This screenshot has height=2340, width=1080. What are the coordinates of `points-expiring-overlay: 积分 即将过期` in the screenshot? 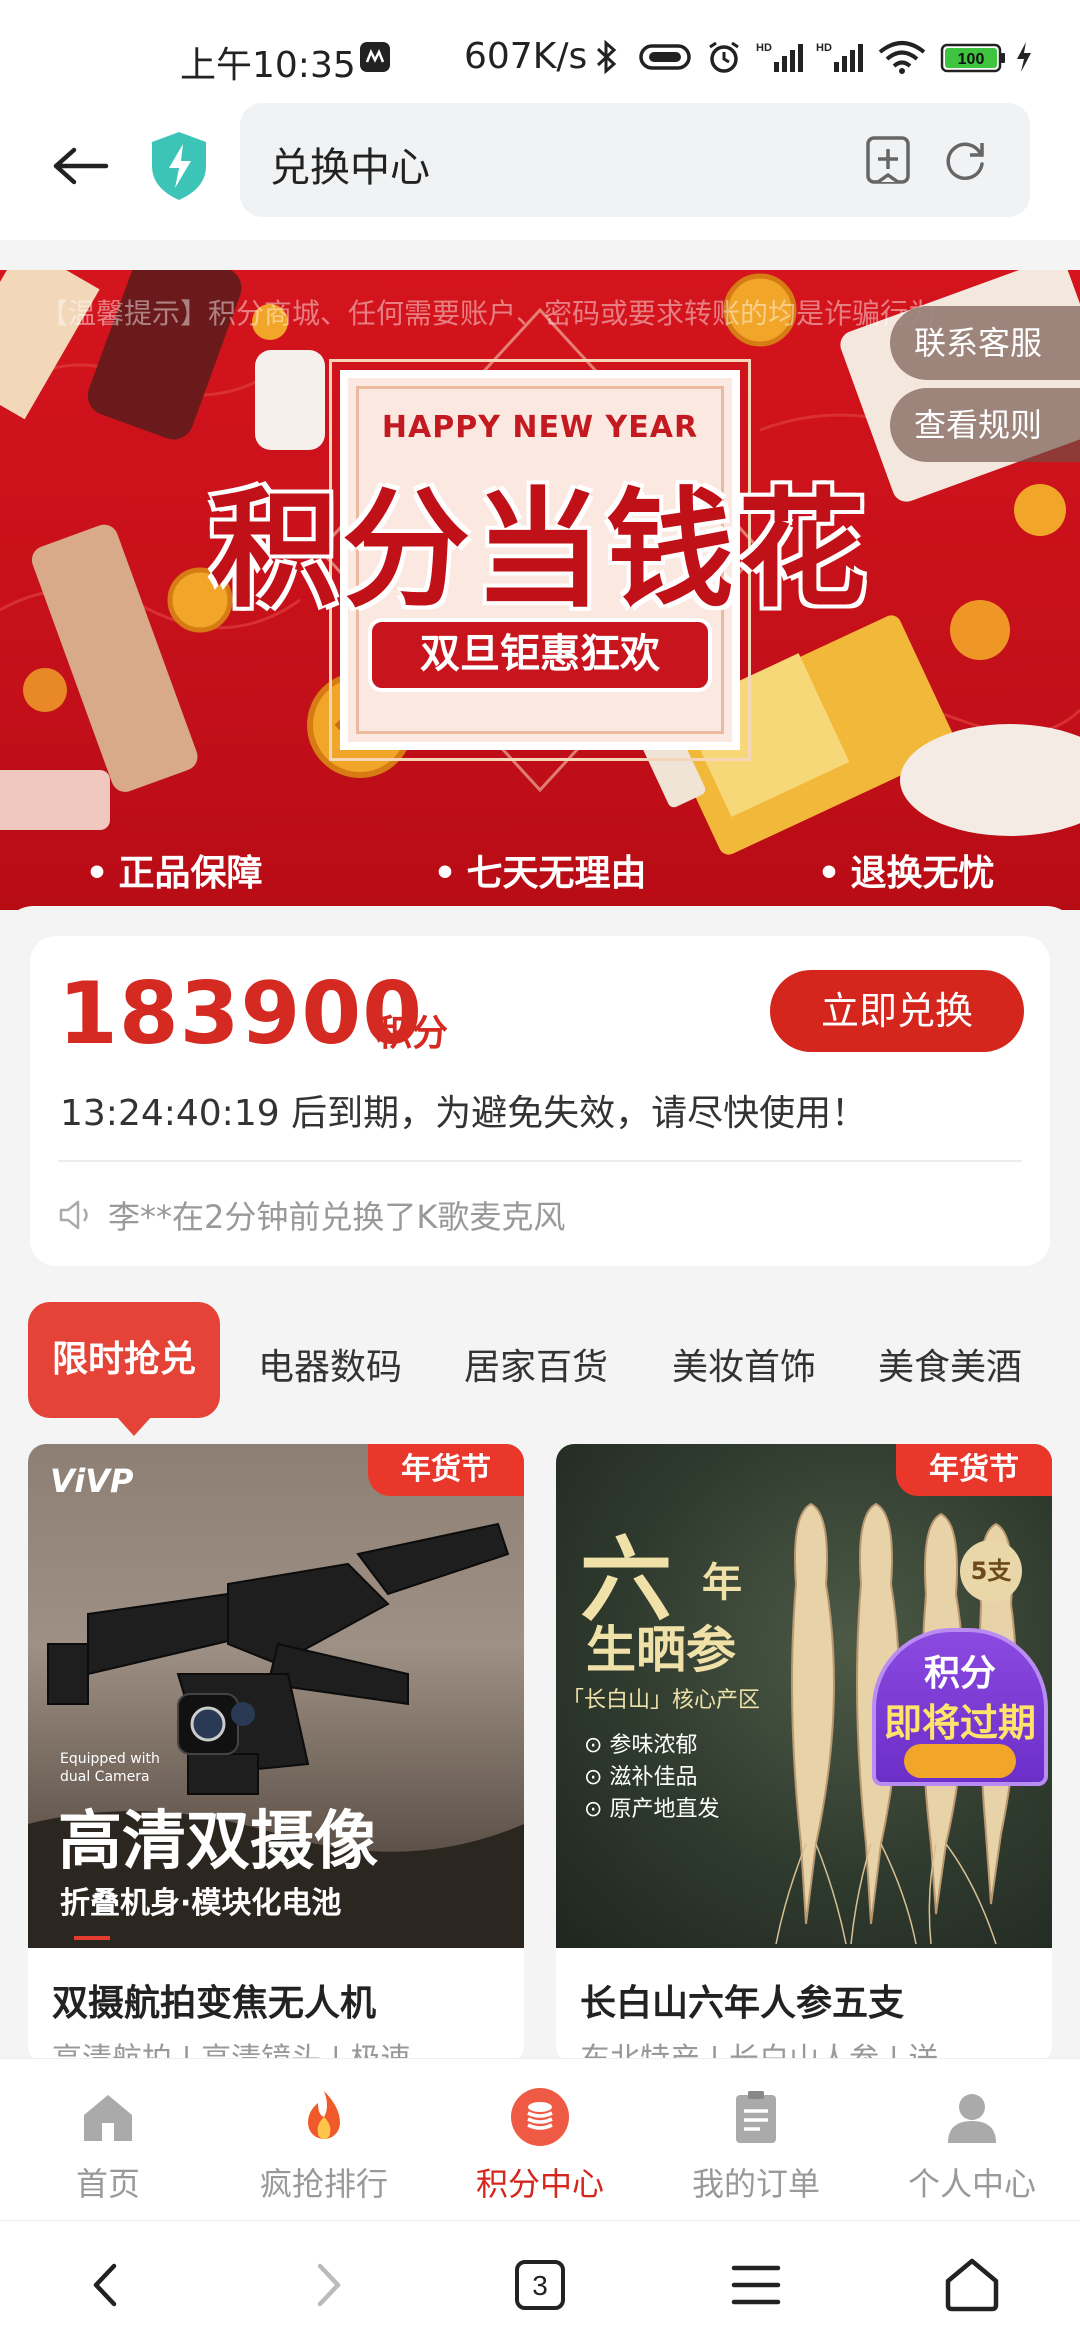 It's located at (960, 1707).